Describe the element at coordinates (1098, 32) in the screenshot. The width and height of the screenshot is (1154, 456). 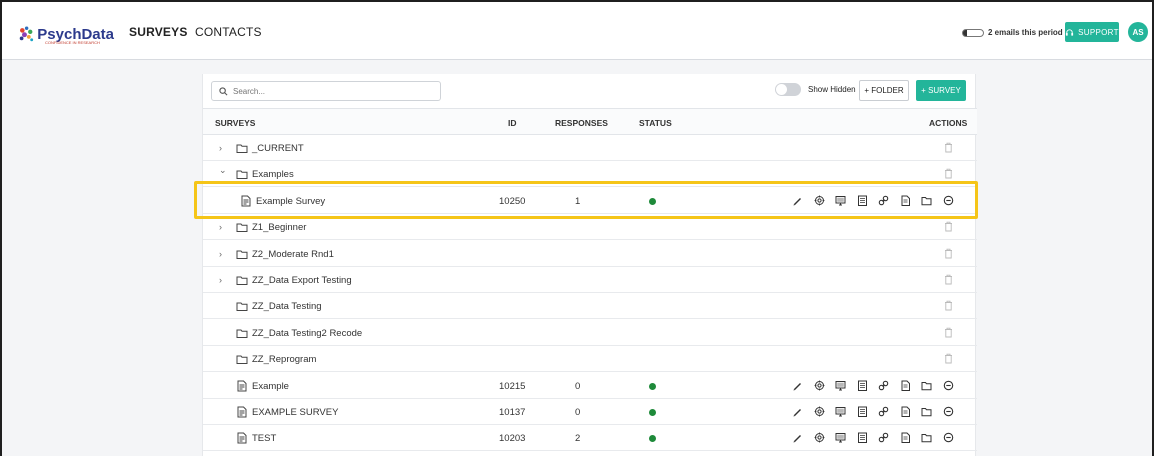
I see `support-label: SUPPORT` at that location.